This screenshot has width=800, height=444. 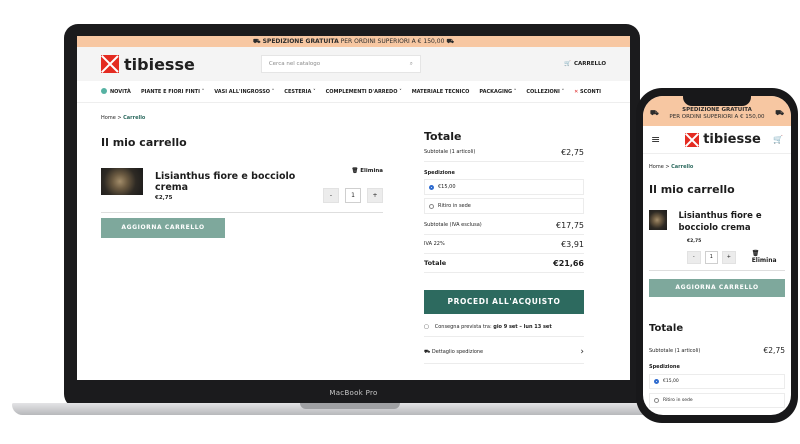 What do you see at coordinates (545, 92) in the screenshot?
I see `nav-item-collezioni: COLLEZIONI ˅` at bounding box center [545, 92].